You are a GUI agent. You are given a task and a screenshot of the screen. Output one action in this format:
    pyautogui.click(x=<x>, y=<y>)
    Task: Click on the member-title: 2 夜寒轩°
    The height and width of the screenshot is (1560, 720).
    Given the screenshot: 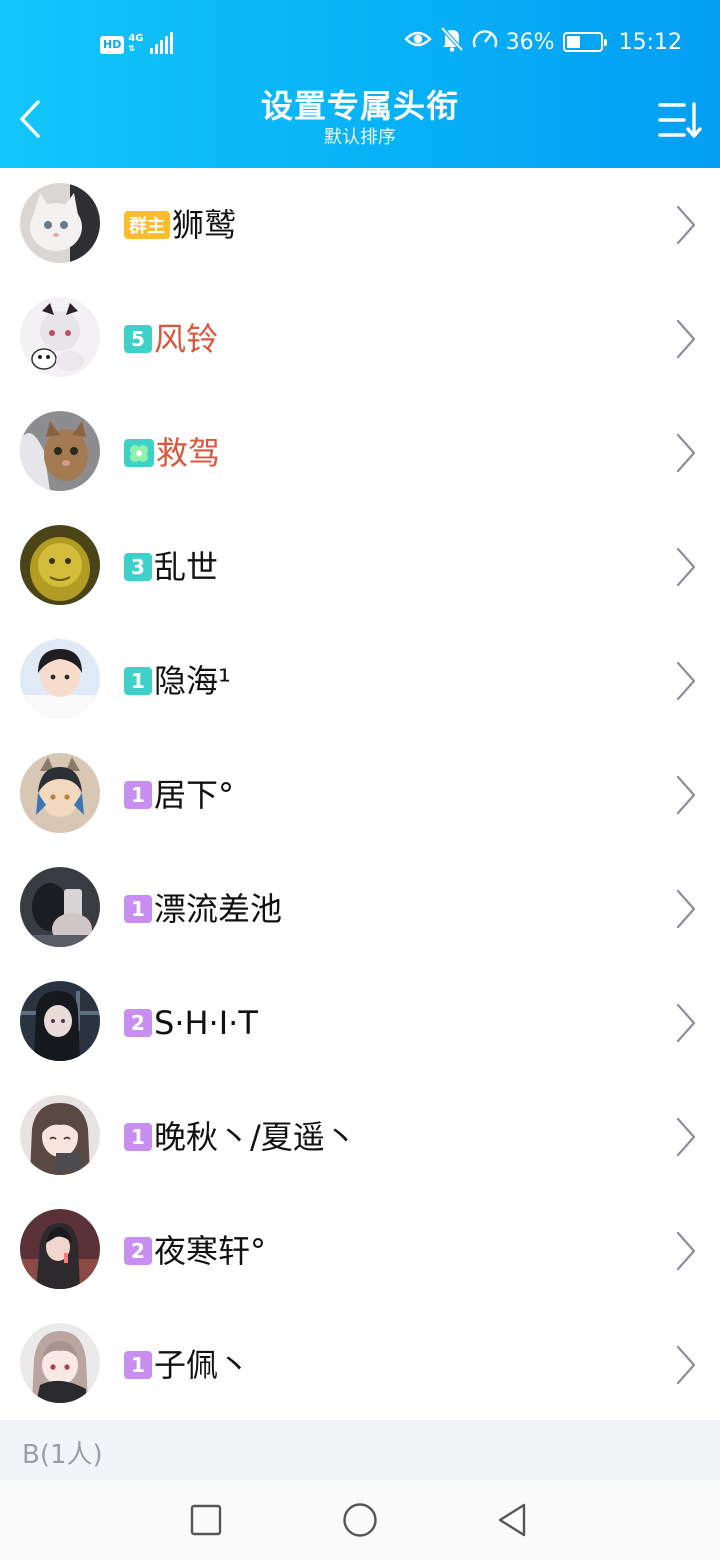 What is the action you would take?
    pyautogui.click(x=195, y=1251)
    